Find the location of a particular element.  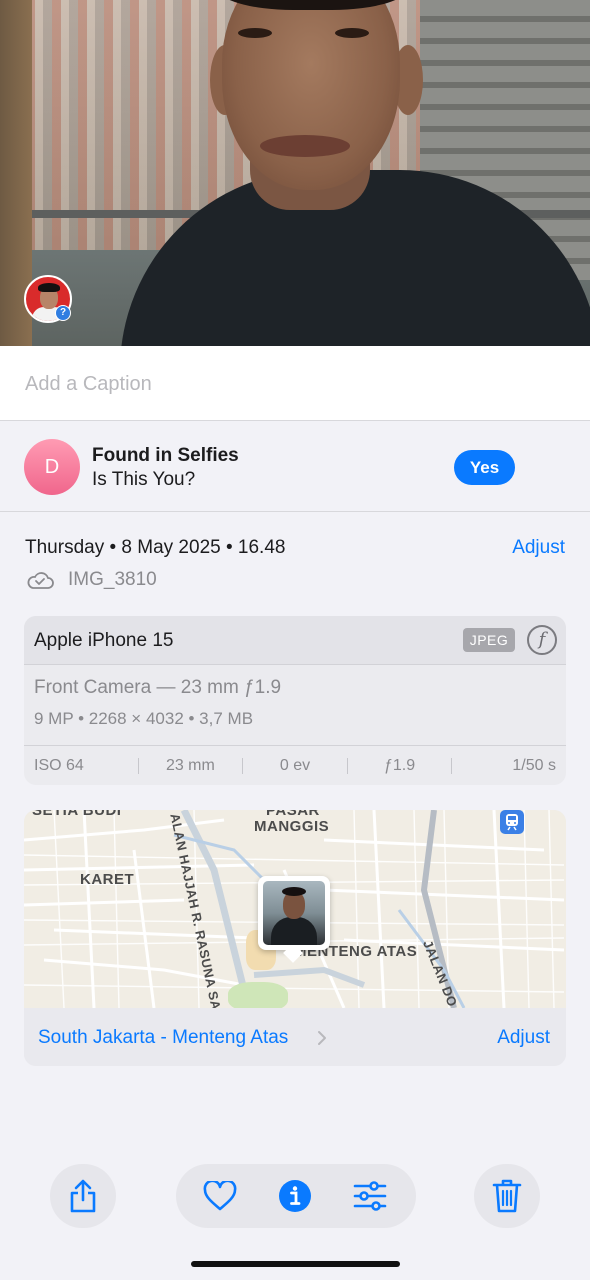

file-name: IMG_3810 is located at coordinates (112, 579).